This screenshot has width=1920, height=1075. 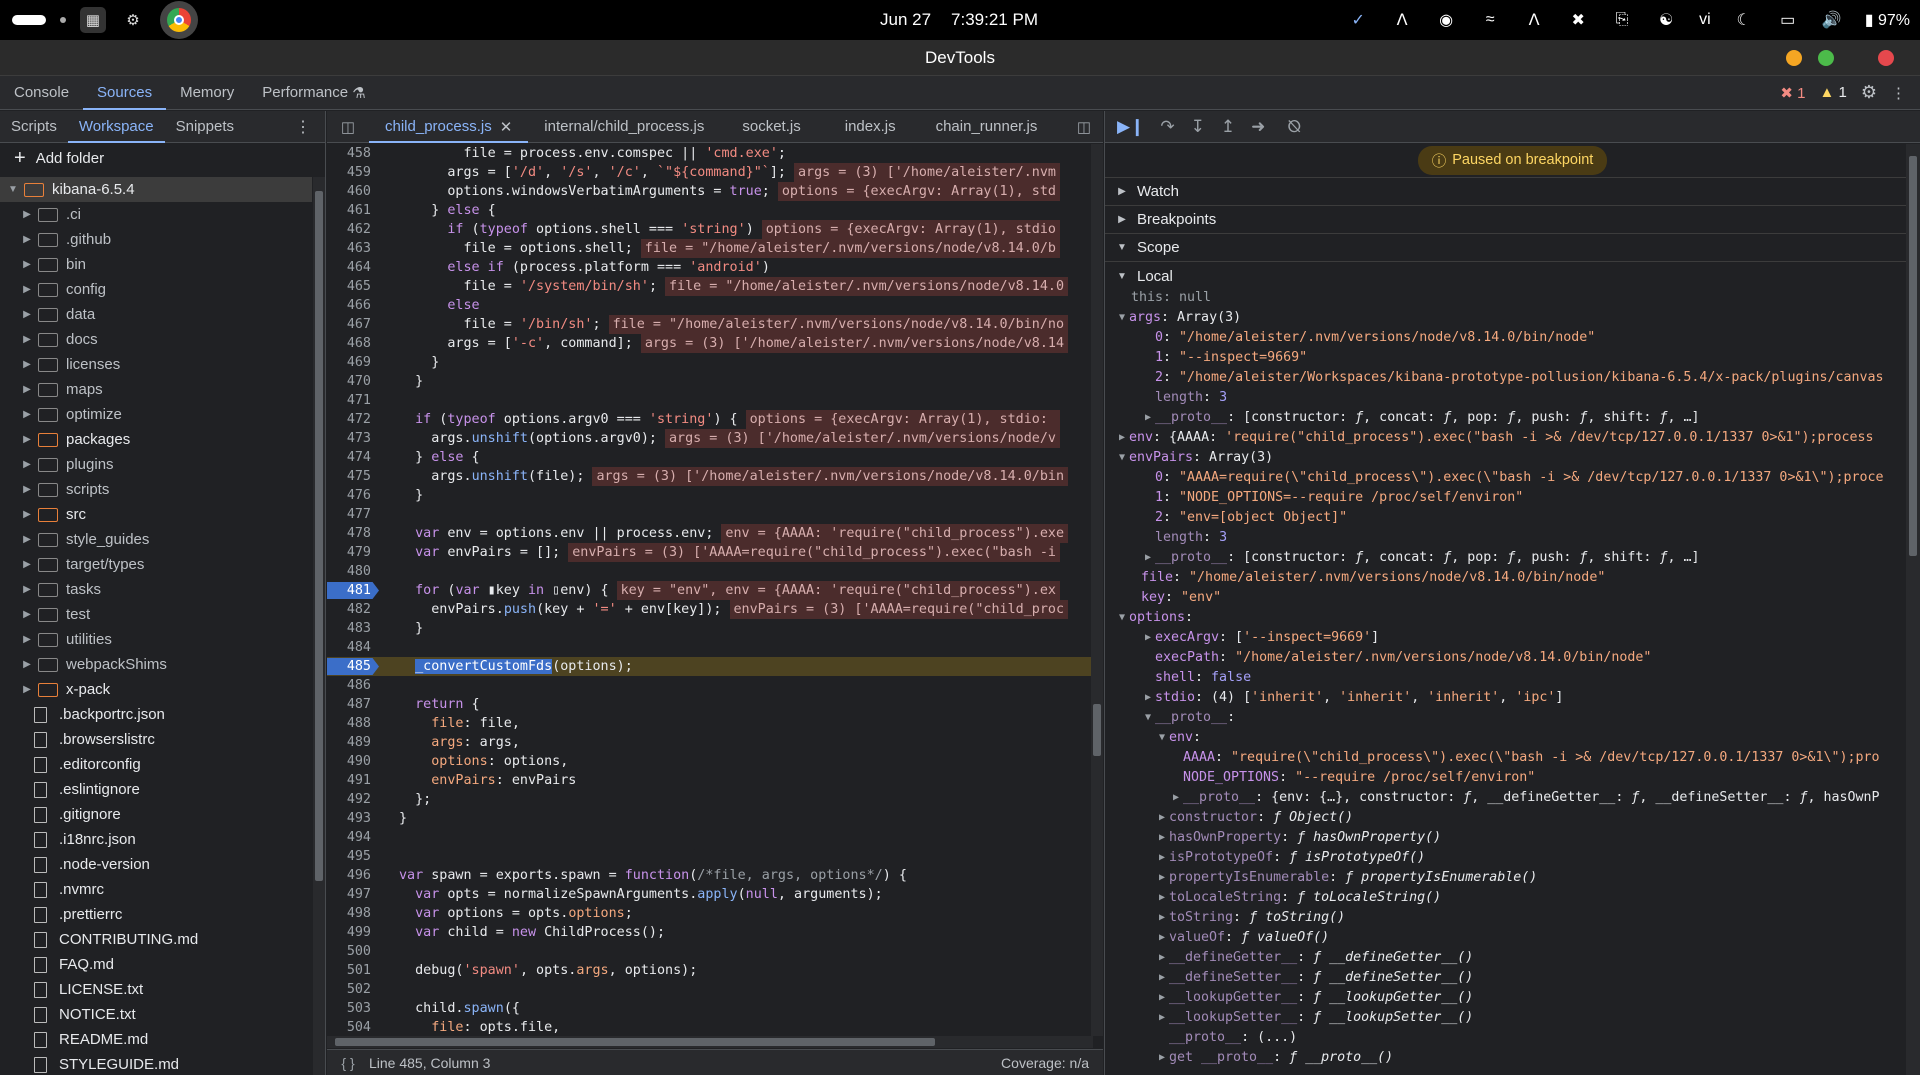 I want to click on line-number: 475, so click(x=352, y=476).